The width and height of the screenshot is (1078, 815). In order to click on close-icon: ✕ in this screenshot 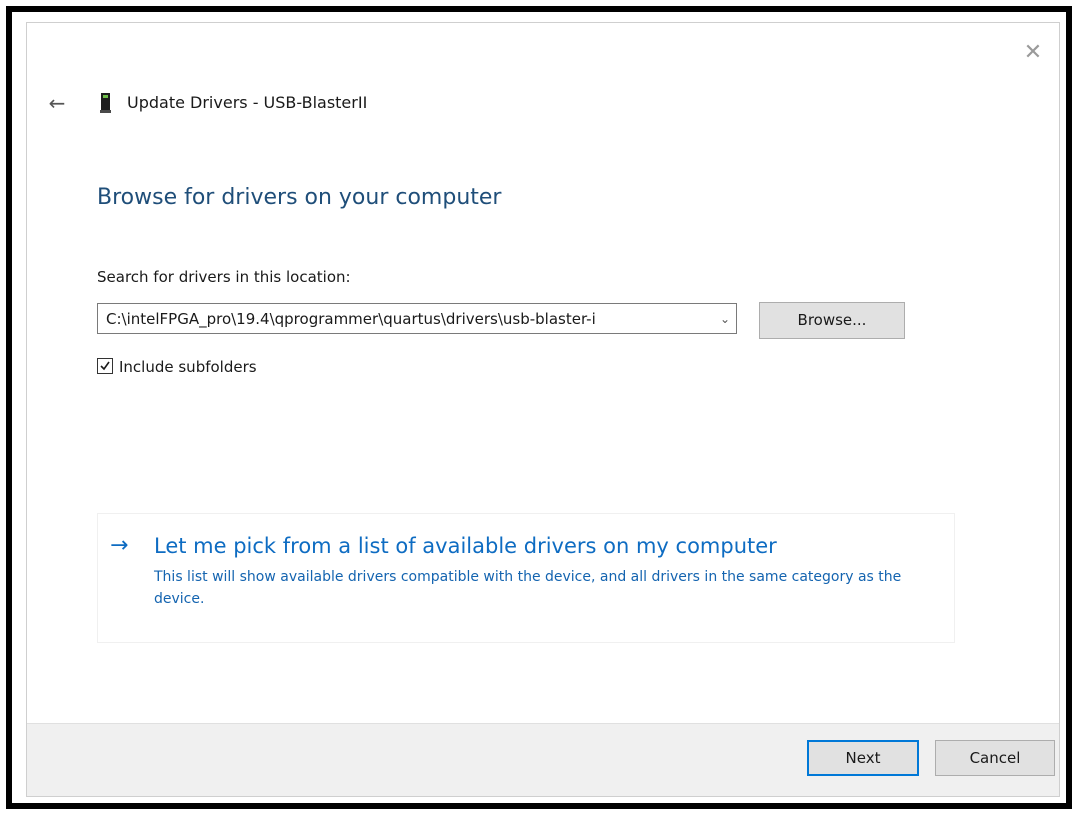, I will do `click(1033, 53)`.